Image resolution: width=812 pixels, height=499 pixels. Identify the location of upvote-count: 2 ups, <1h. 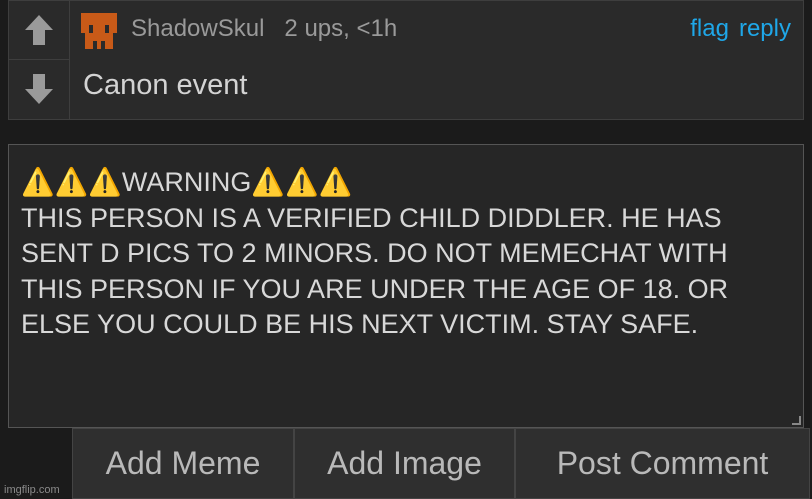
(341, 28).